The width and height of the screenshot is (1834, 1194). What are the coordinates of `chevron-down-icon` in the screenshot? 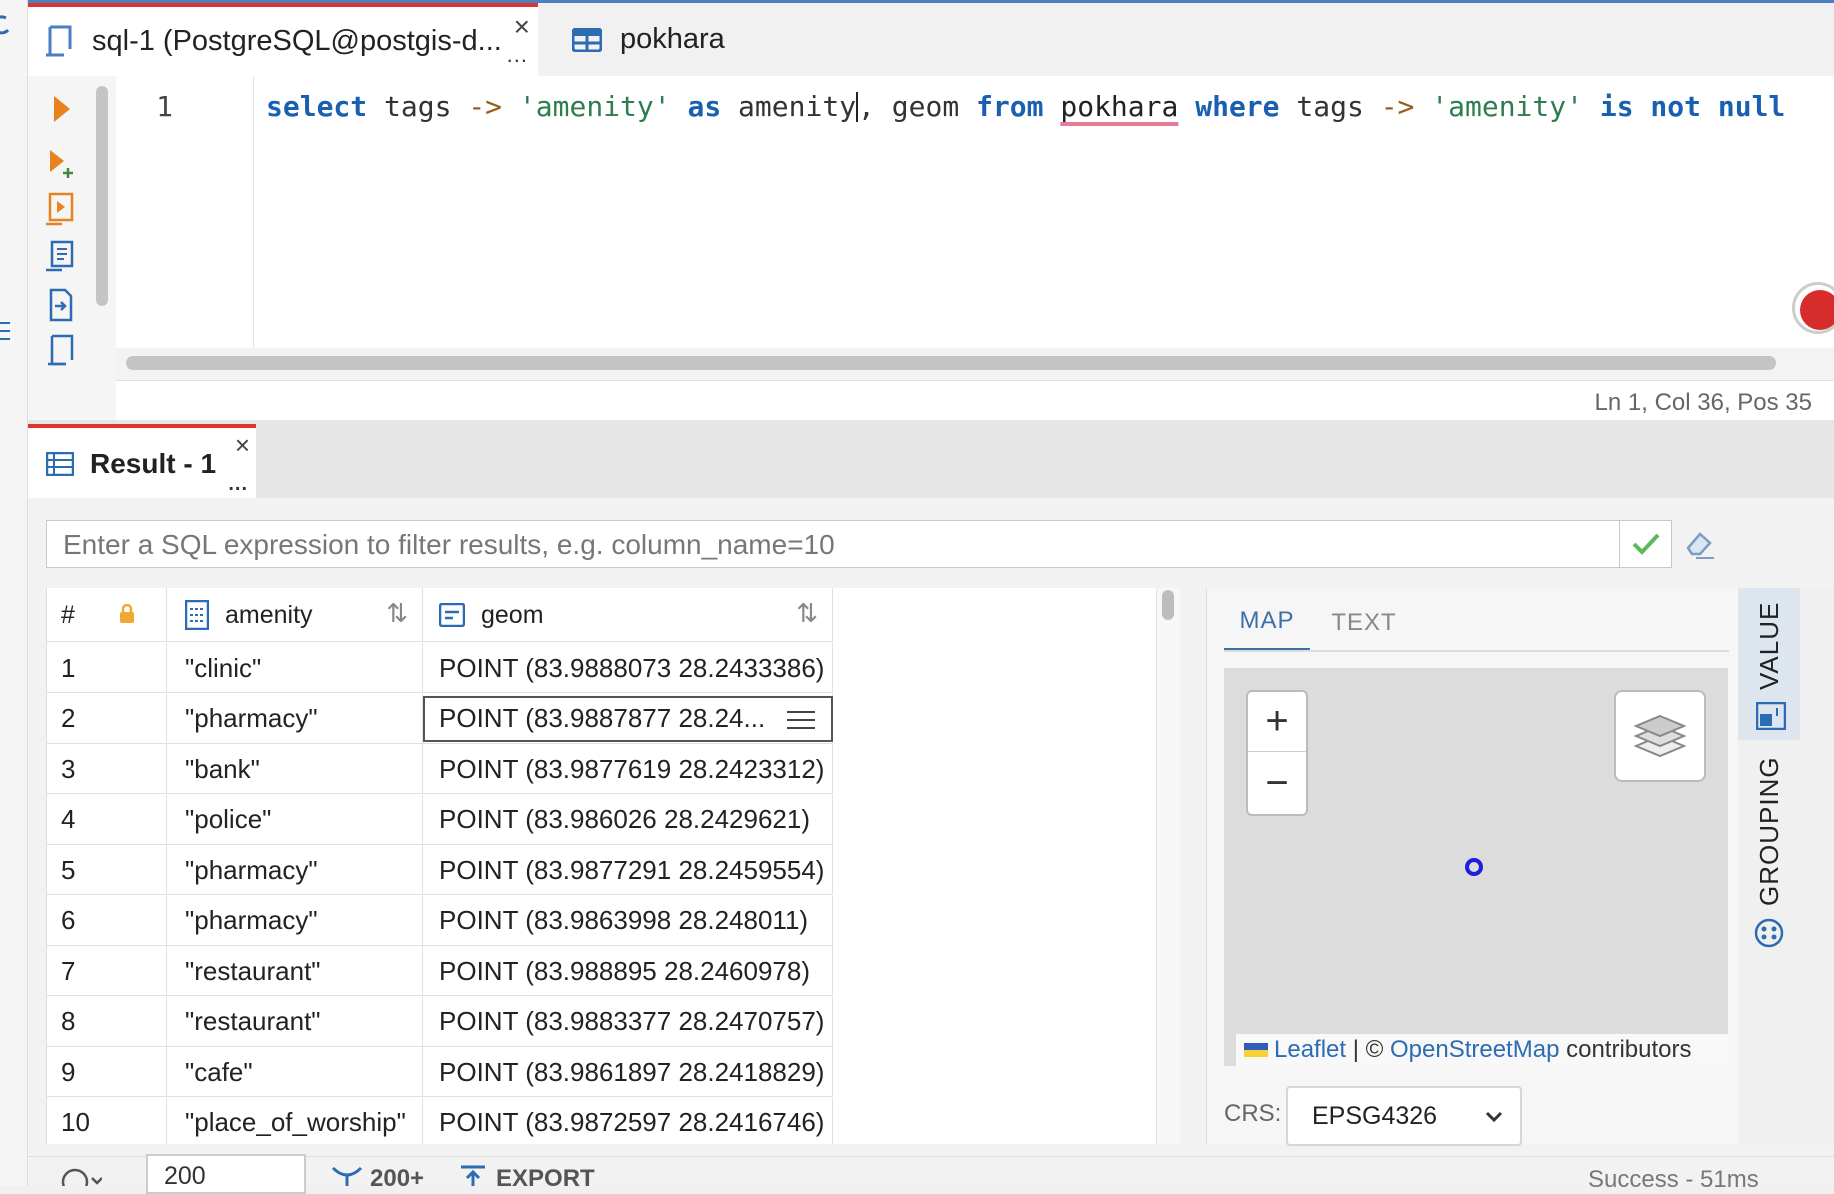 It's located at (1494, 1117).